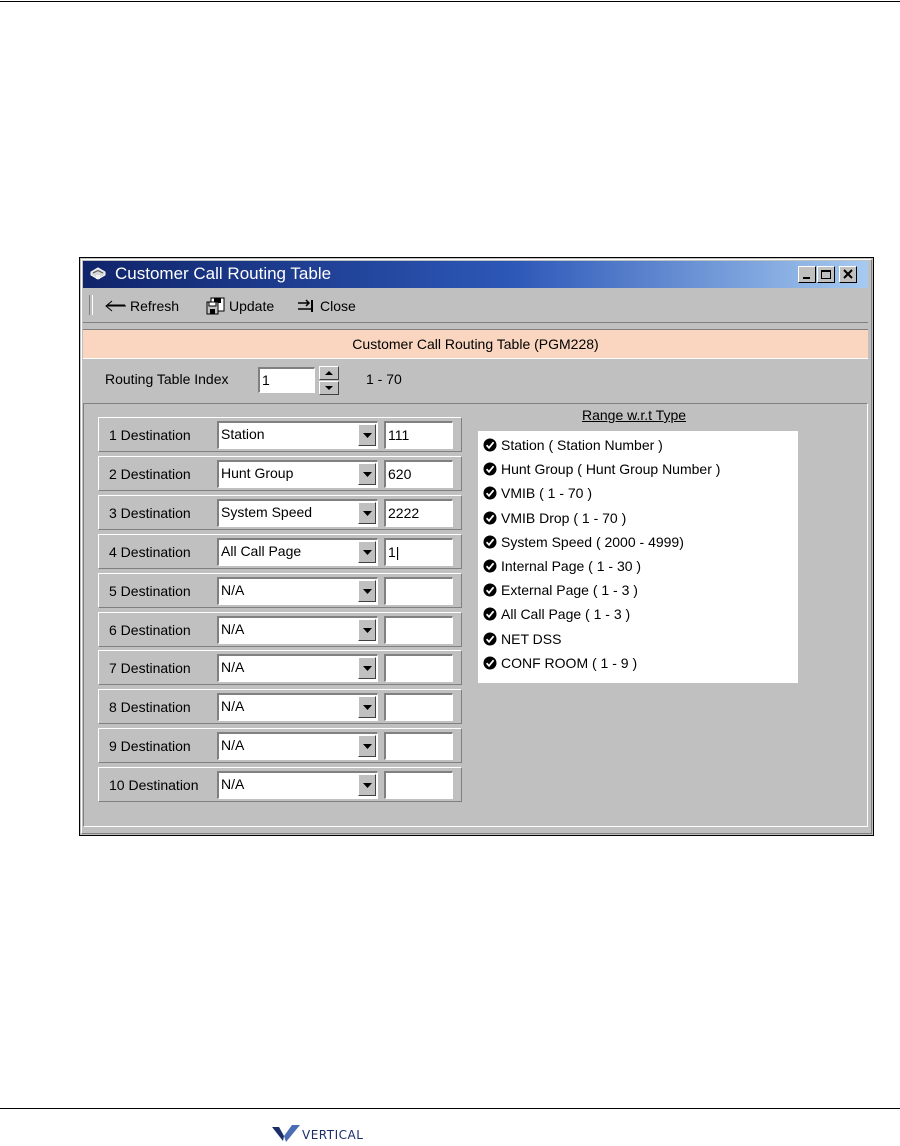 Image resolution: width=900 pixels, height=1146 pixels. I want to click on routing-index-spinner, so click(329, 381).